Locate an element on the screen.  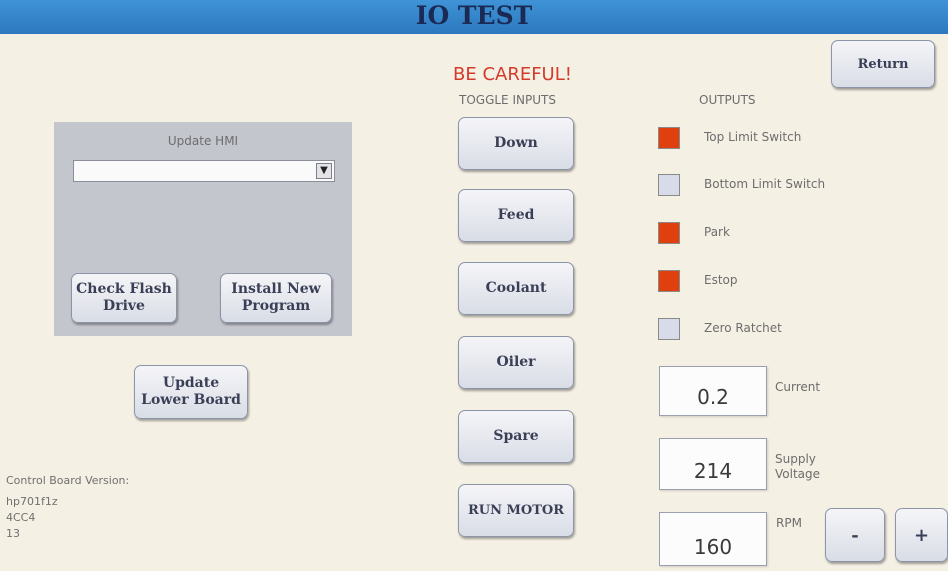
park-indicator is located at coordinates (669, 233).